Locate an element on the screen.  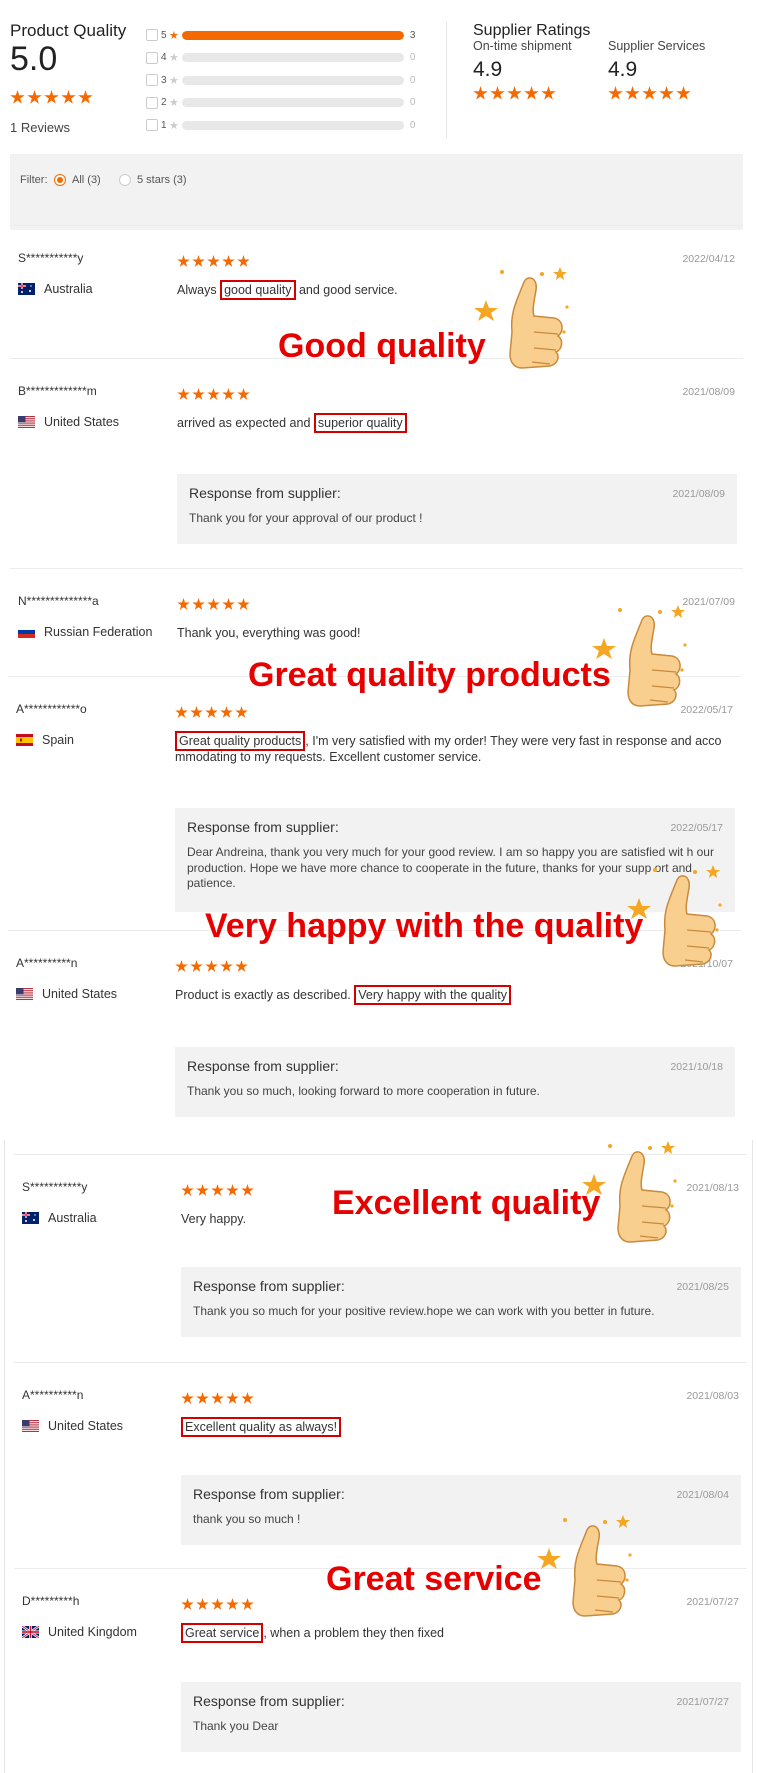
ontime-shipment-score: 4.9 is located at coordinates (488, 69).